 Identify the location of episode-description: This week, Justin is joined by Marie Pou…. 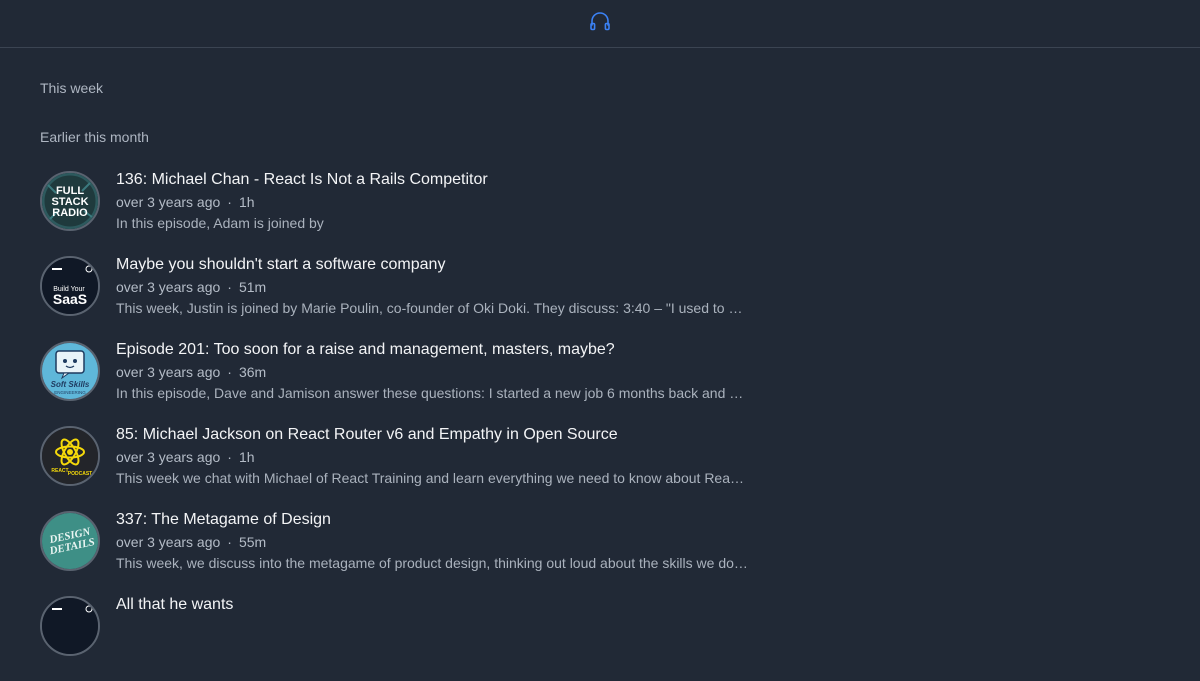
(432, 308).